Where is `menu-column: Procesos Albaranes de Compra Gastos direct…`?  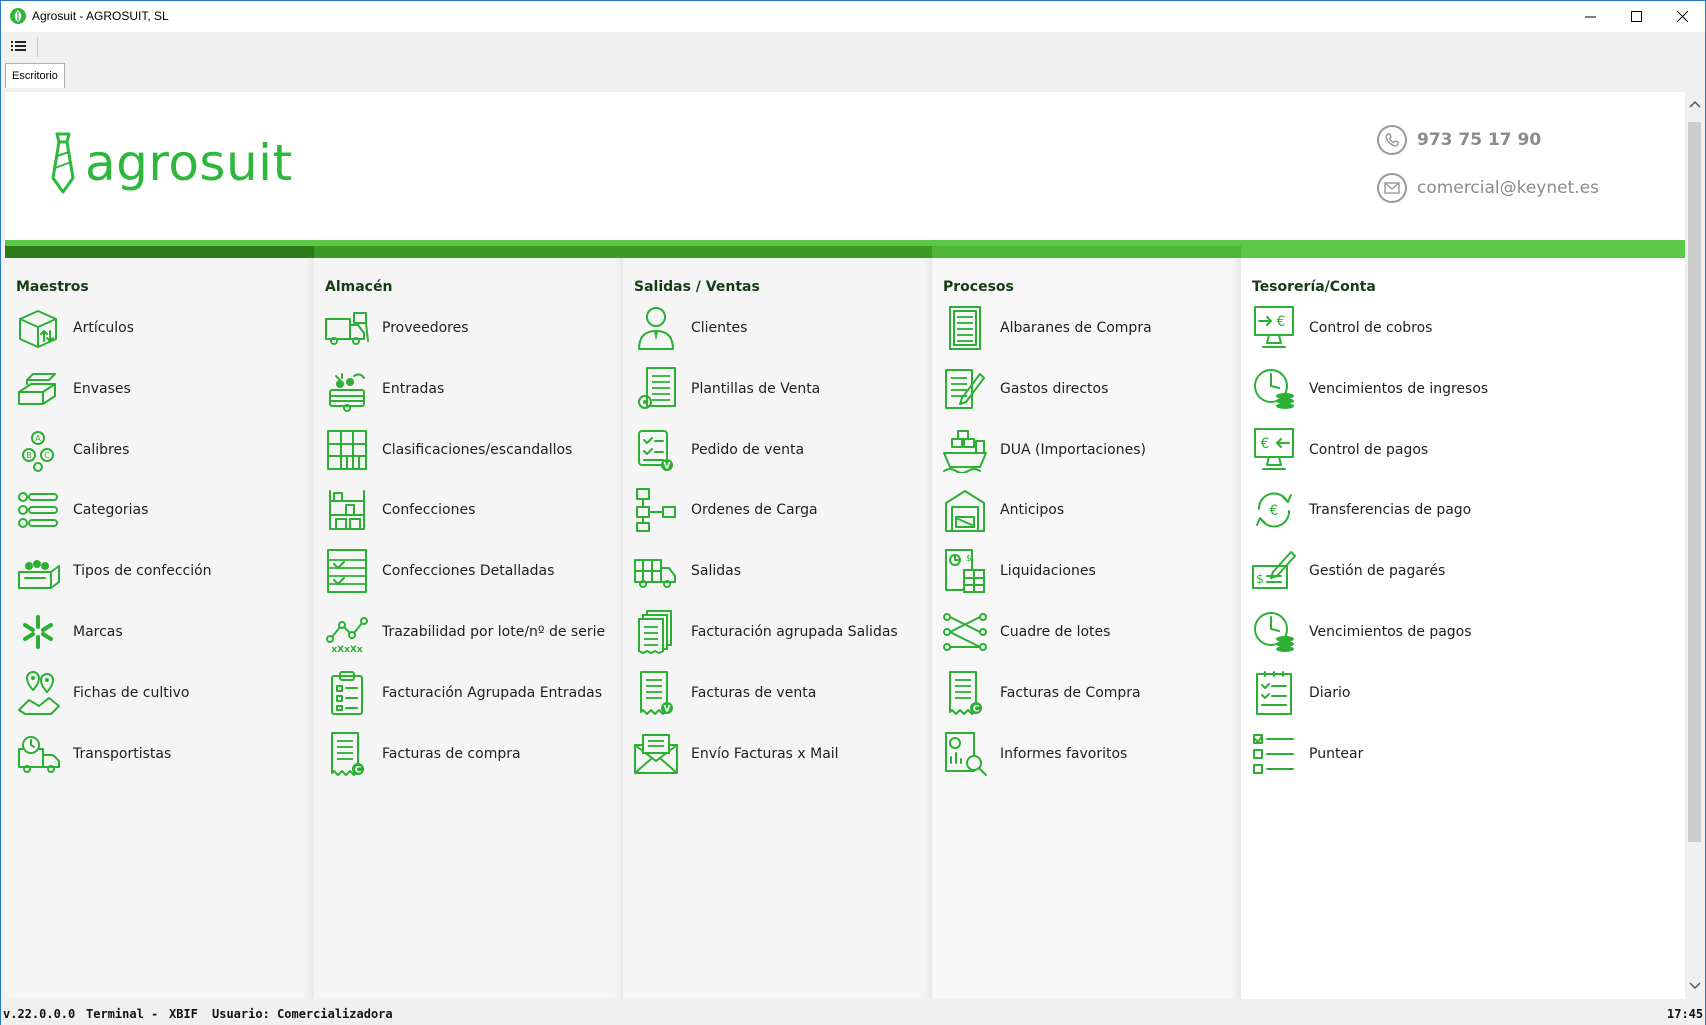
menu-column: Procesos Albaranes de Compra Gastos direct… is located at coordinates (1086, 628).